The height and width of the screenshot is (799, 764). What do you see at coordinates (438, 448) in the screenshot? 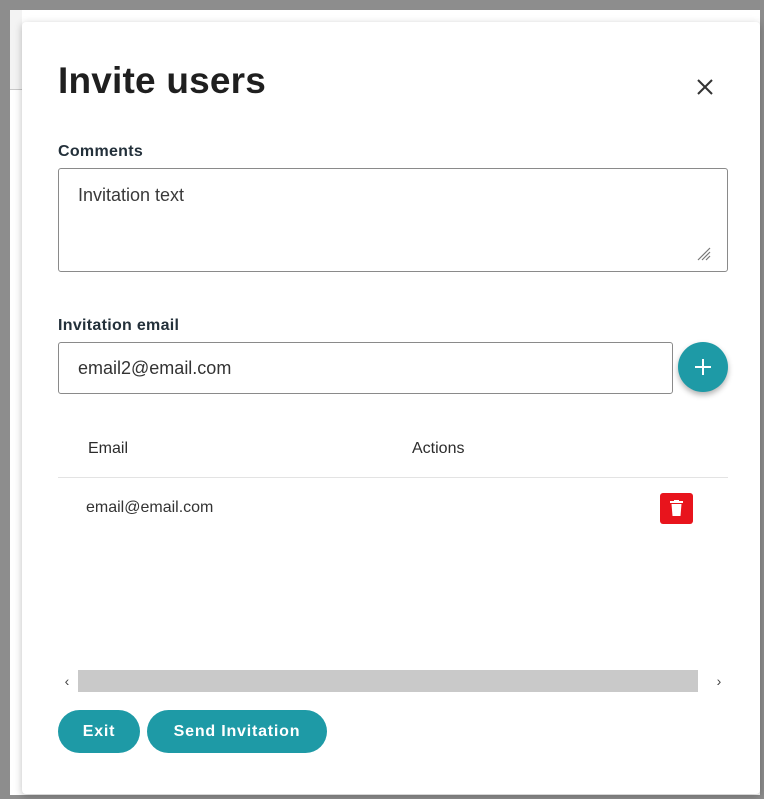
I see `column-header-actions: Actions` at bounding box center [438, 448].